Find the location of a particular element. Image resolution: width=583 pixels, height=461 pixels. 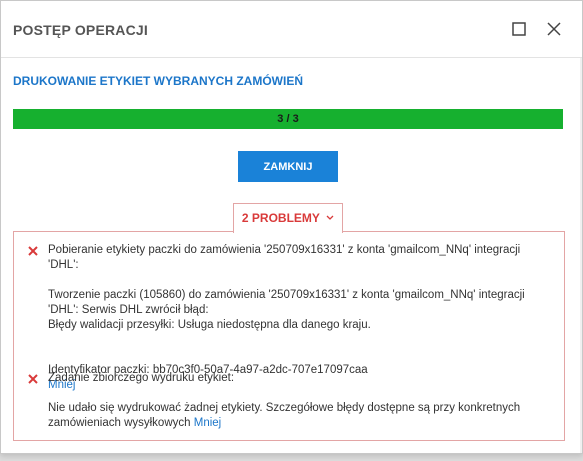

progress-bar: 3 / 3 is located at coordinates (288, 119).